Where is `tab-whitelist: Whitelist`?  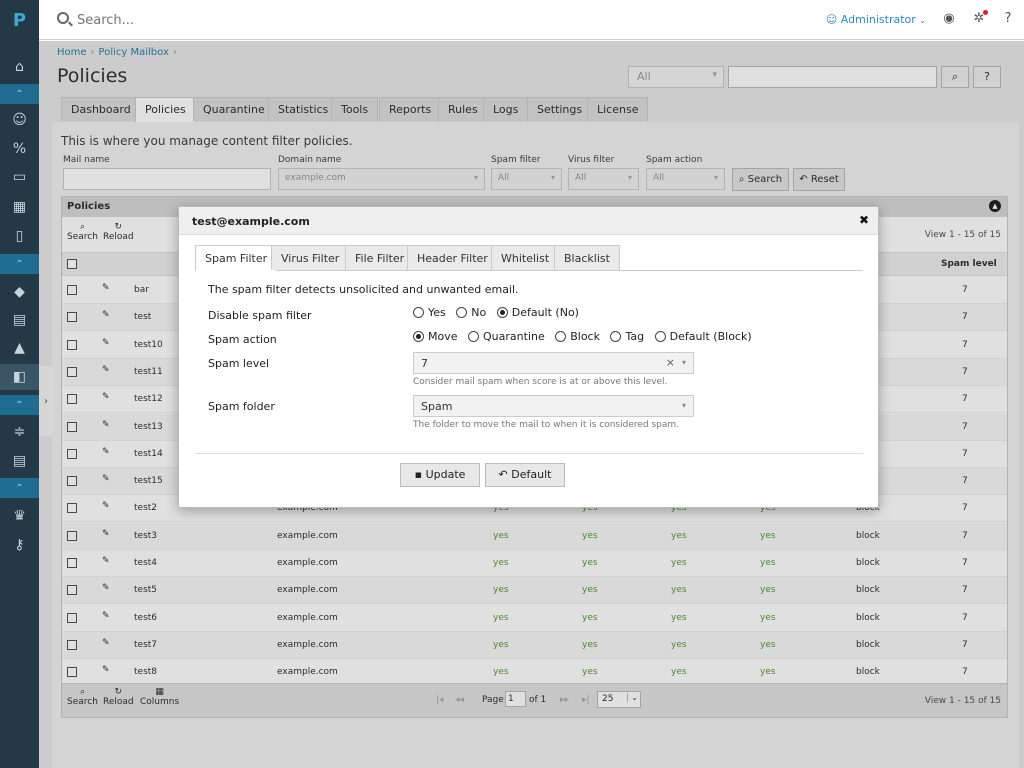 tab-whitelist: Whitelist is located at coordinates (525, 257).